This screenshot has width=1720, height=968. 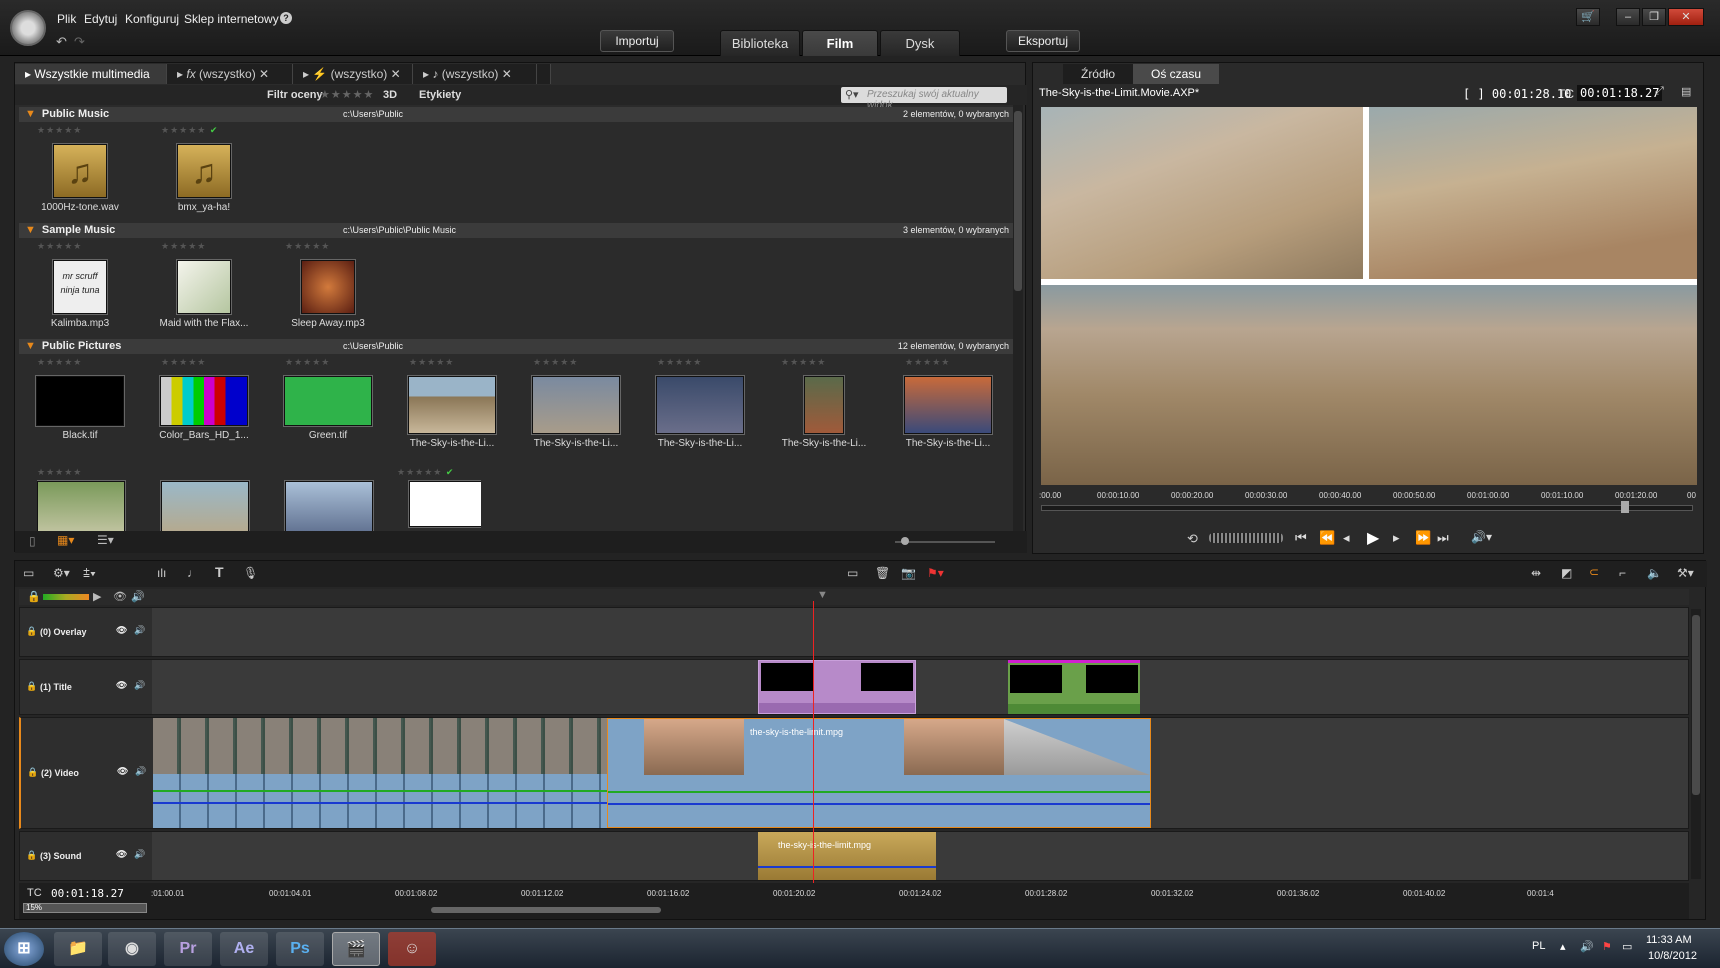 What do you see at coordinates (1423, 538) in the screenshot?
I see `next-icon: ⏩` at bounding box center [1423, 538].